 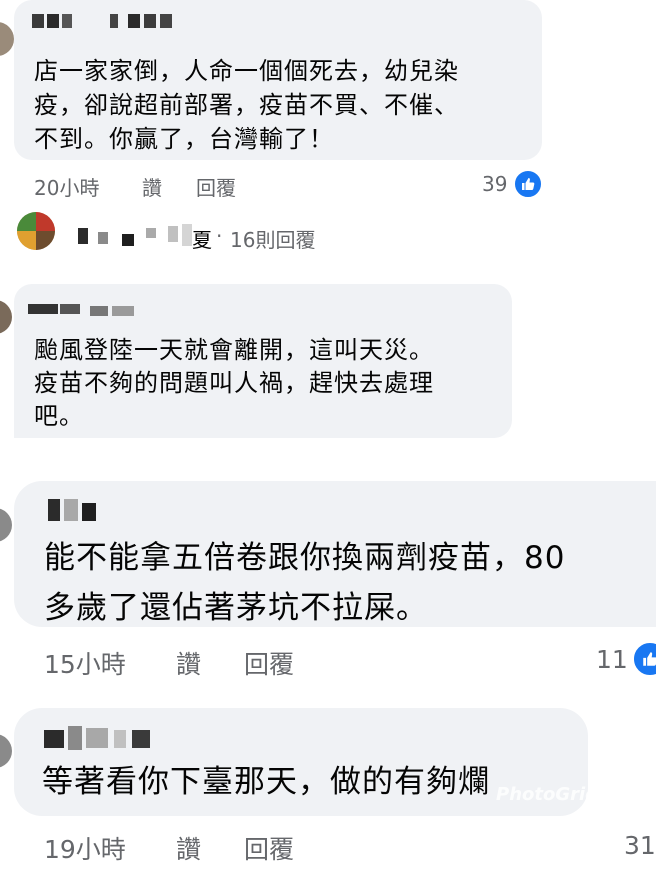 I want to click on comment-actions: 19小時 讚 回覆, so click(x=328, y=847).